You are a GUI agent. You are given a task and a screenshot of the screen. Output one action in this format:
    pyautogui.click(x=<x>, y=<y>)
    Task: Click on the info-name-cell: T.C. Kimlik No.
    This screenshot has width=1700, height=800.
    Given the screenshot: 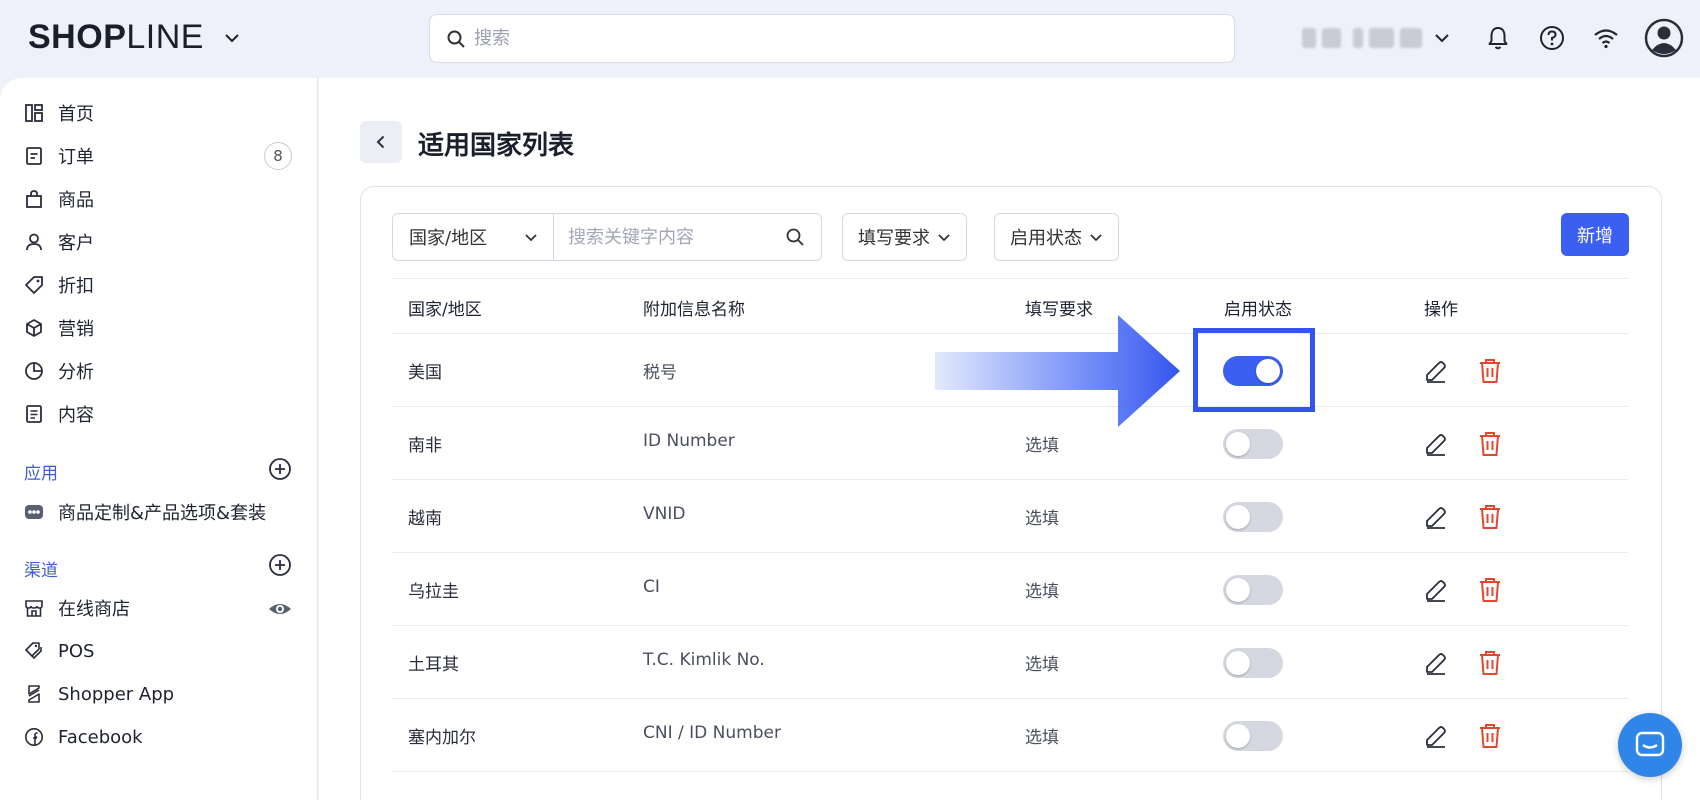 What is the action you would take?
    pyautogui.click(x=704, y=660)
    